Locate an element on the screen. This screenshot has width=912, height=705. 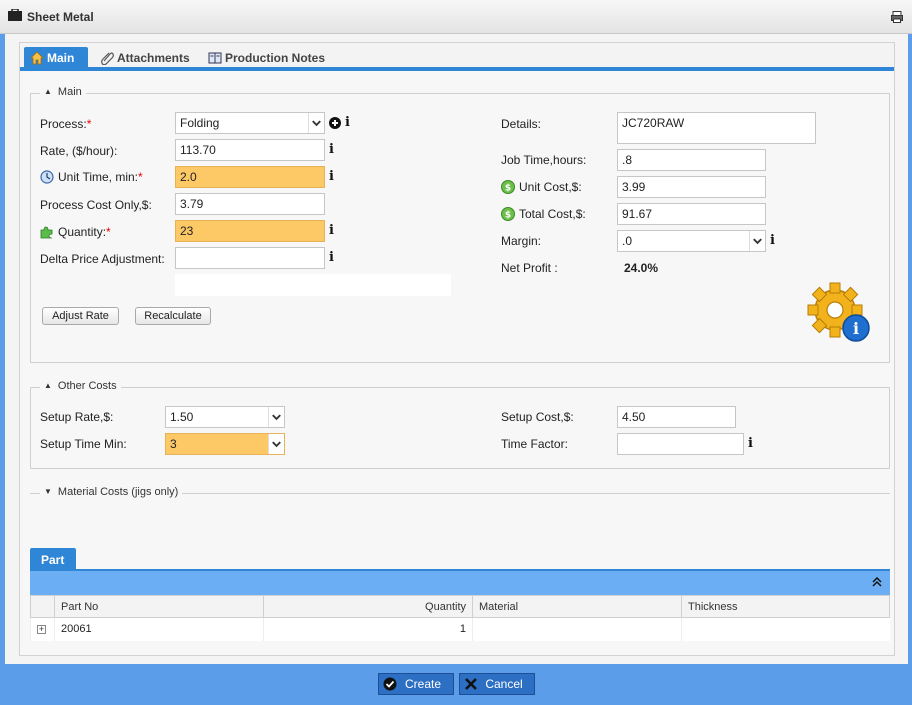
tab-production-notes-label: Production Notes is located at coordinates (275, 58).